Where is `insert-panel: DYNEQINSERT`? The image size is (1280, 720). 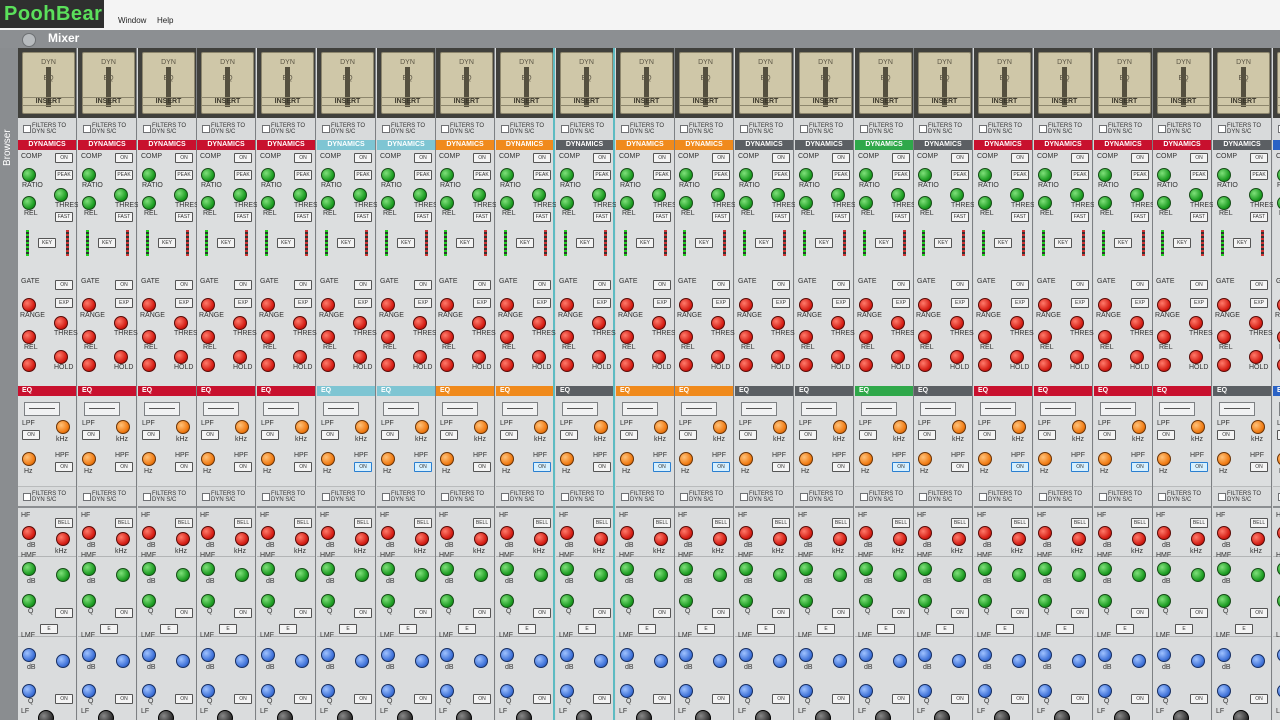
insert-panel: DYNEQINSERT is located at coordinates (466, 83).